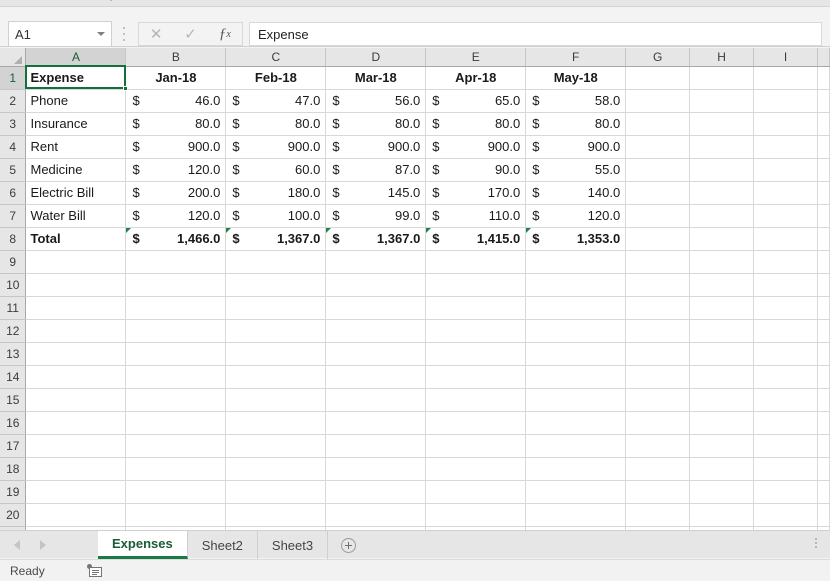  Describe the element at coordinates (13, 423) in the screenshot. I see `row-header-16: 16` at that location.